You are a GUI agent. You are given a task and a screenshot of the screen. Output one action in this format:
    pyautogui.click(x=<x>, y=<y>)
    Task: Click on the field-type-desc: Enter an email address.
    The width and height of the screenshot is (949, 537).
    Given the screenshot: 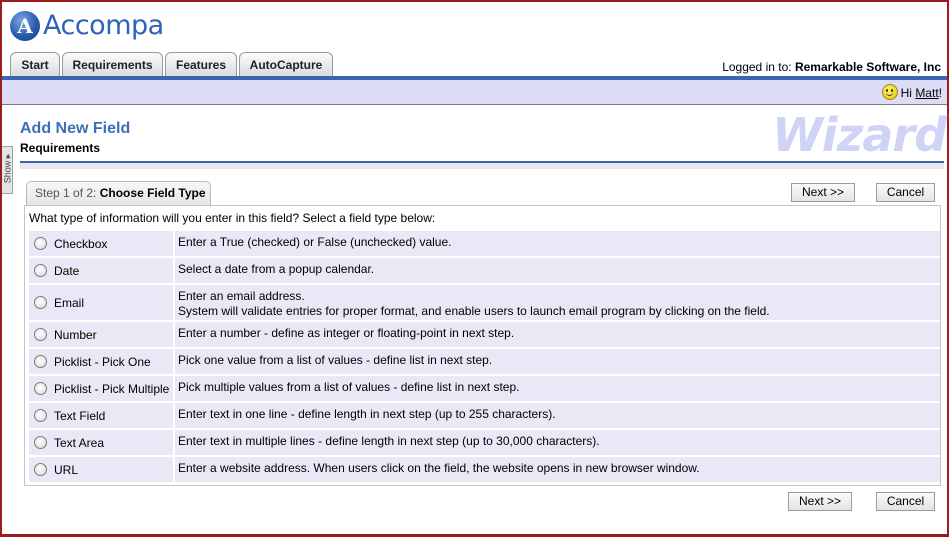 What is the action you would take?
    pyautogui.click(x=241, y=296)
    